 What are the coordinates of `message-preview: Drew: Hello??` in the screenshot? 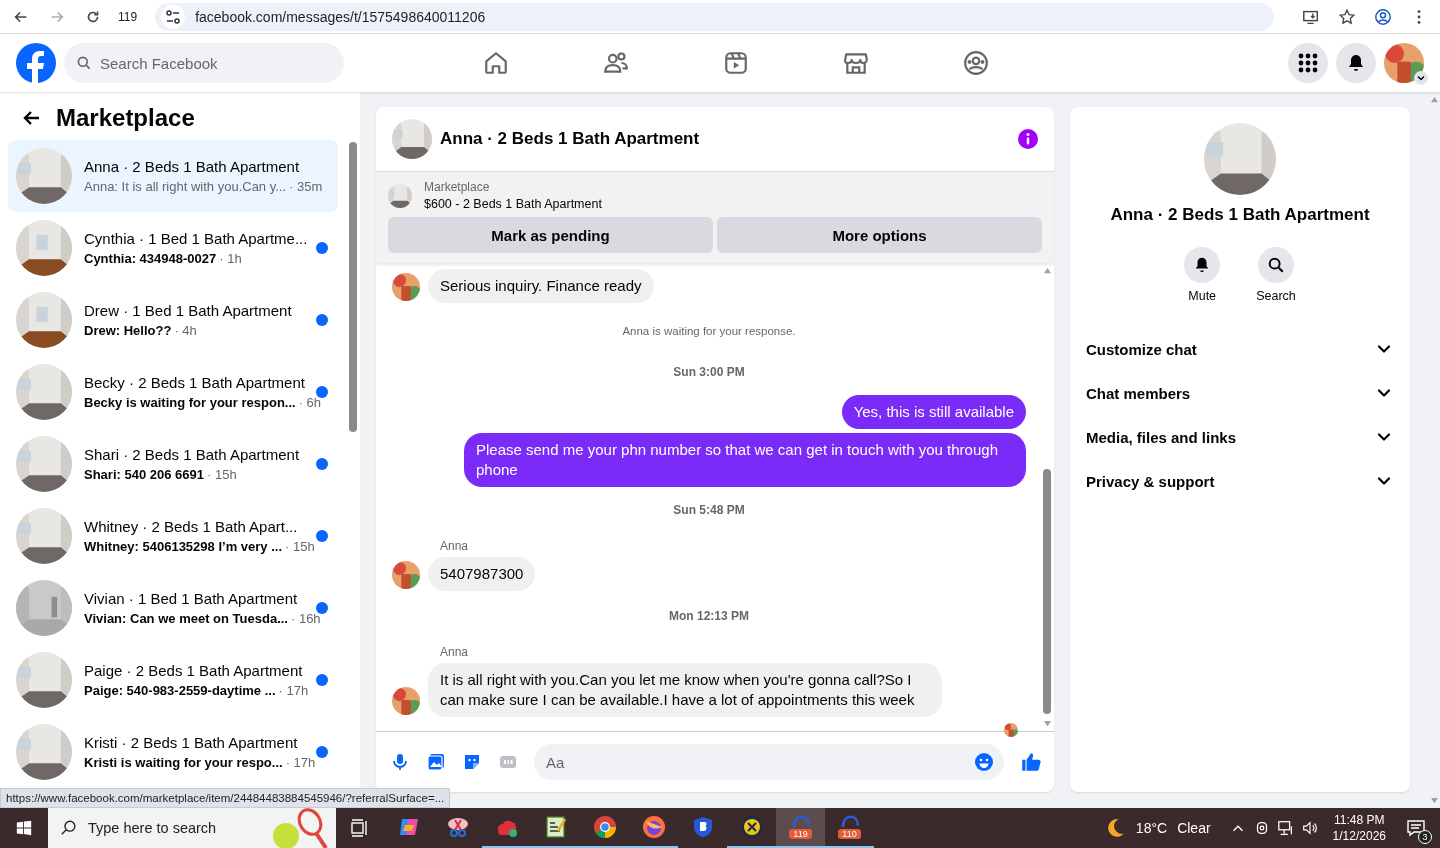 It's located at (128, 330).